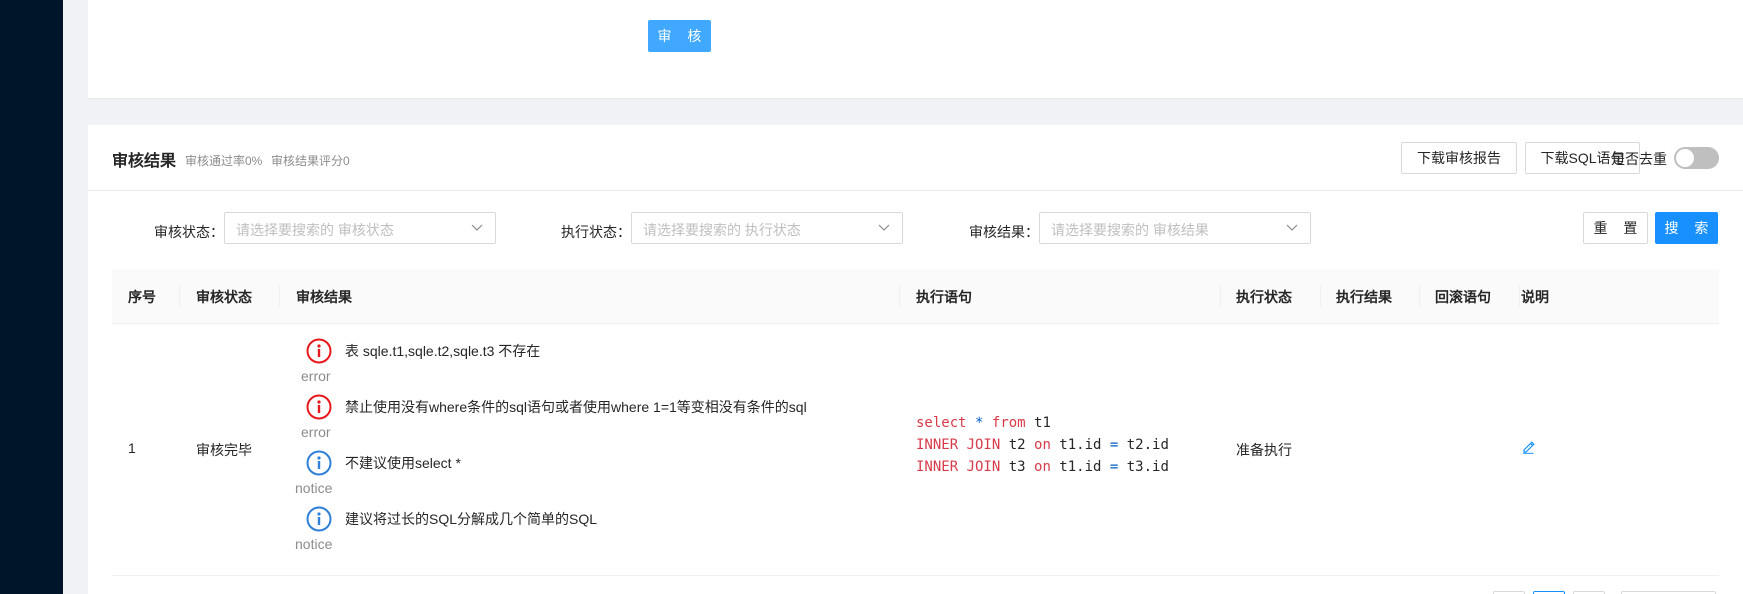  What do you see at coordinates (1130, 230) in the screenshot?
I see `select-placeholder: 请选择要搜索的 审核结果` at bounding box center [1130, 230].